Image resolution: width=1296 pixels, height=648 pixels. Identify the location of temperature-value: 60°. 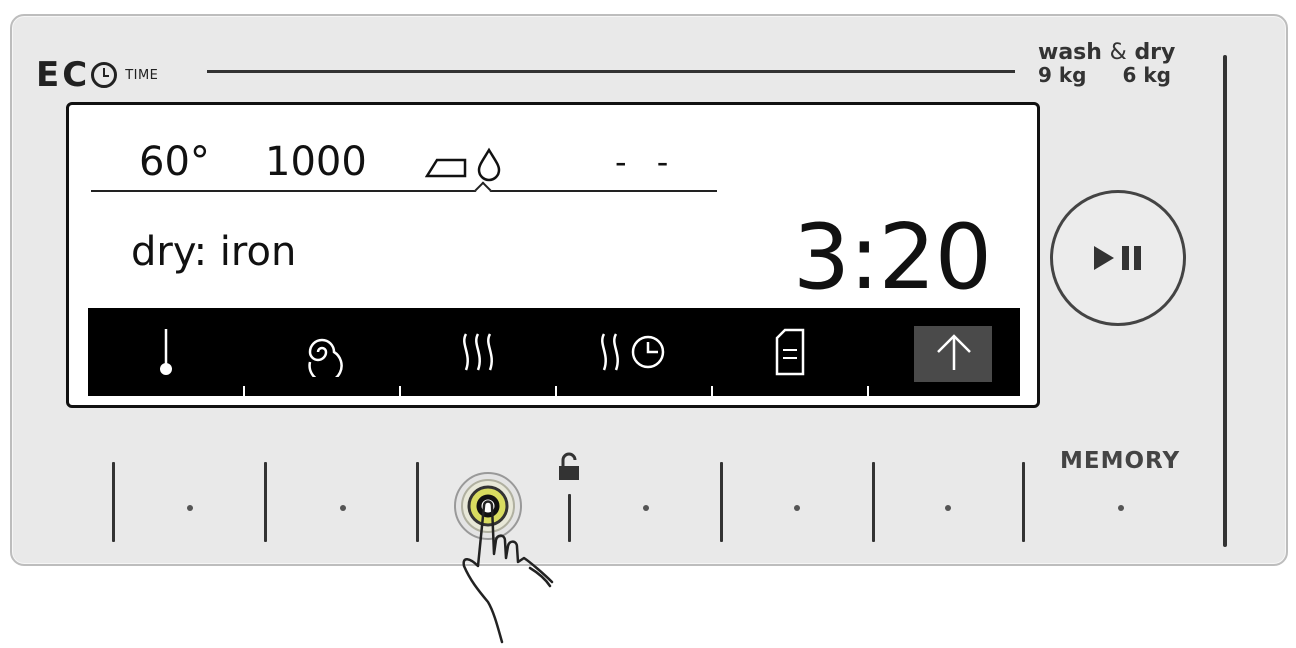
(202, 162).